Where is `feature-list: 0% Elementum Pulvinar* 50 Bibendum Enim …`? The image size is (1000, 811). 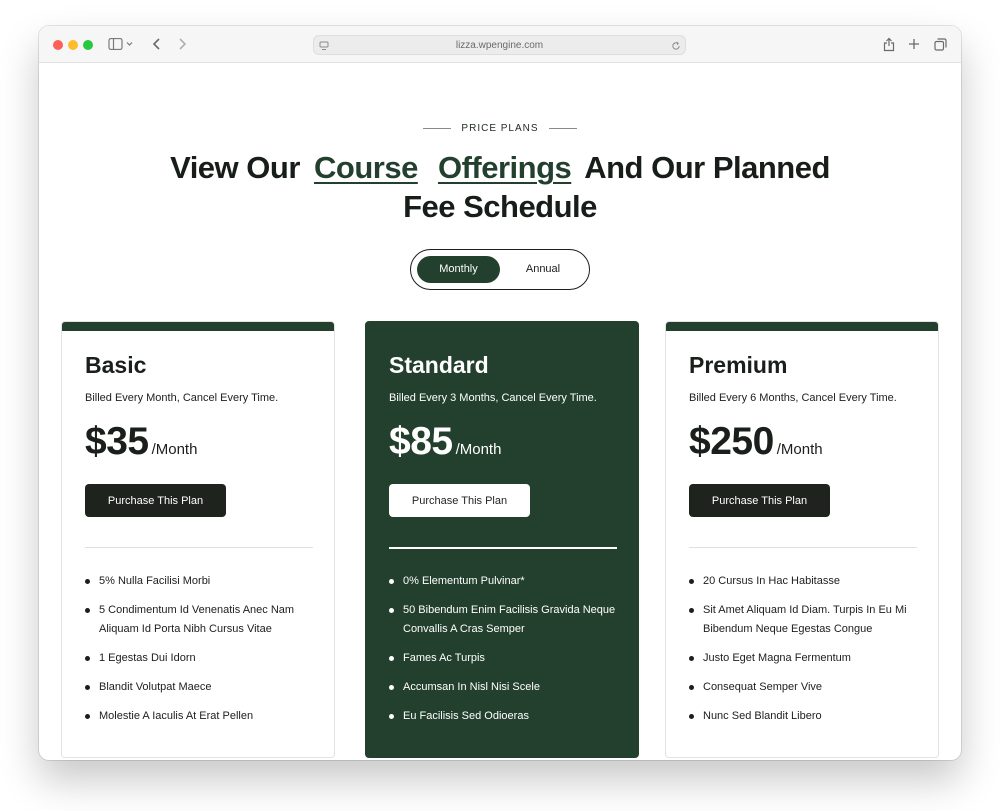 feature-list: 0% Elementum Pulvinar* 50 Bibendum Enim … is located at coordinates (504, 654).